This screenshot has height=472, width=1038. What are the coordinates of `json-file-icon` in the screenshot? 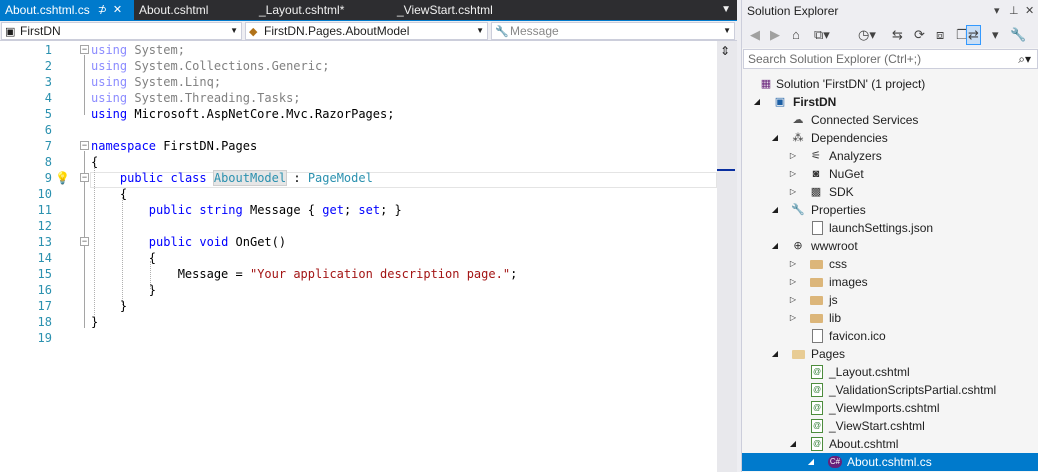 It's located at (817, 228).